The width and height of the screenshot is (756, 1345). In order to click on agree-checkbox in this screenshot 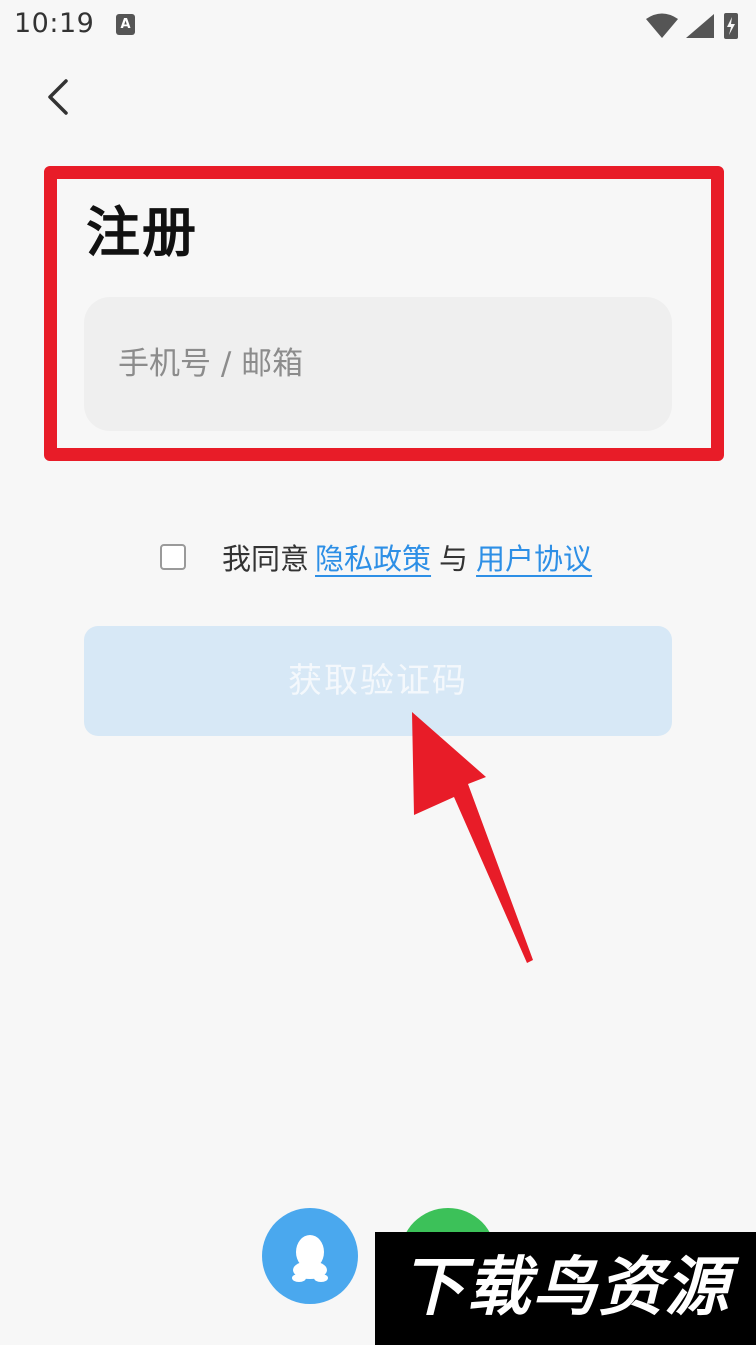, I will do `click(173, 557)`.